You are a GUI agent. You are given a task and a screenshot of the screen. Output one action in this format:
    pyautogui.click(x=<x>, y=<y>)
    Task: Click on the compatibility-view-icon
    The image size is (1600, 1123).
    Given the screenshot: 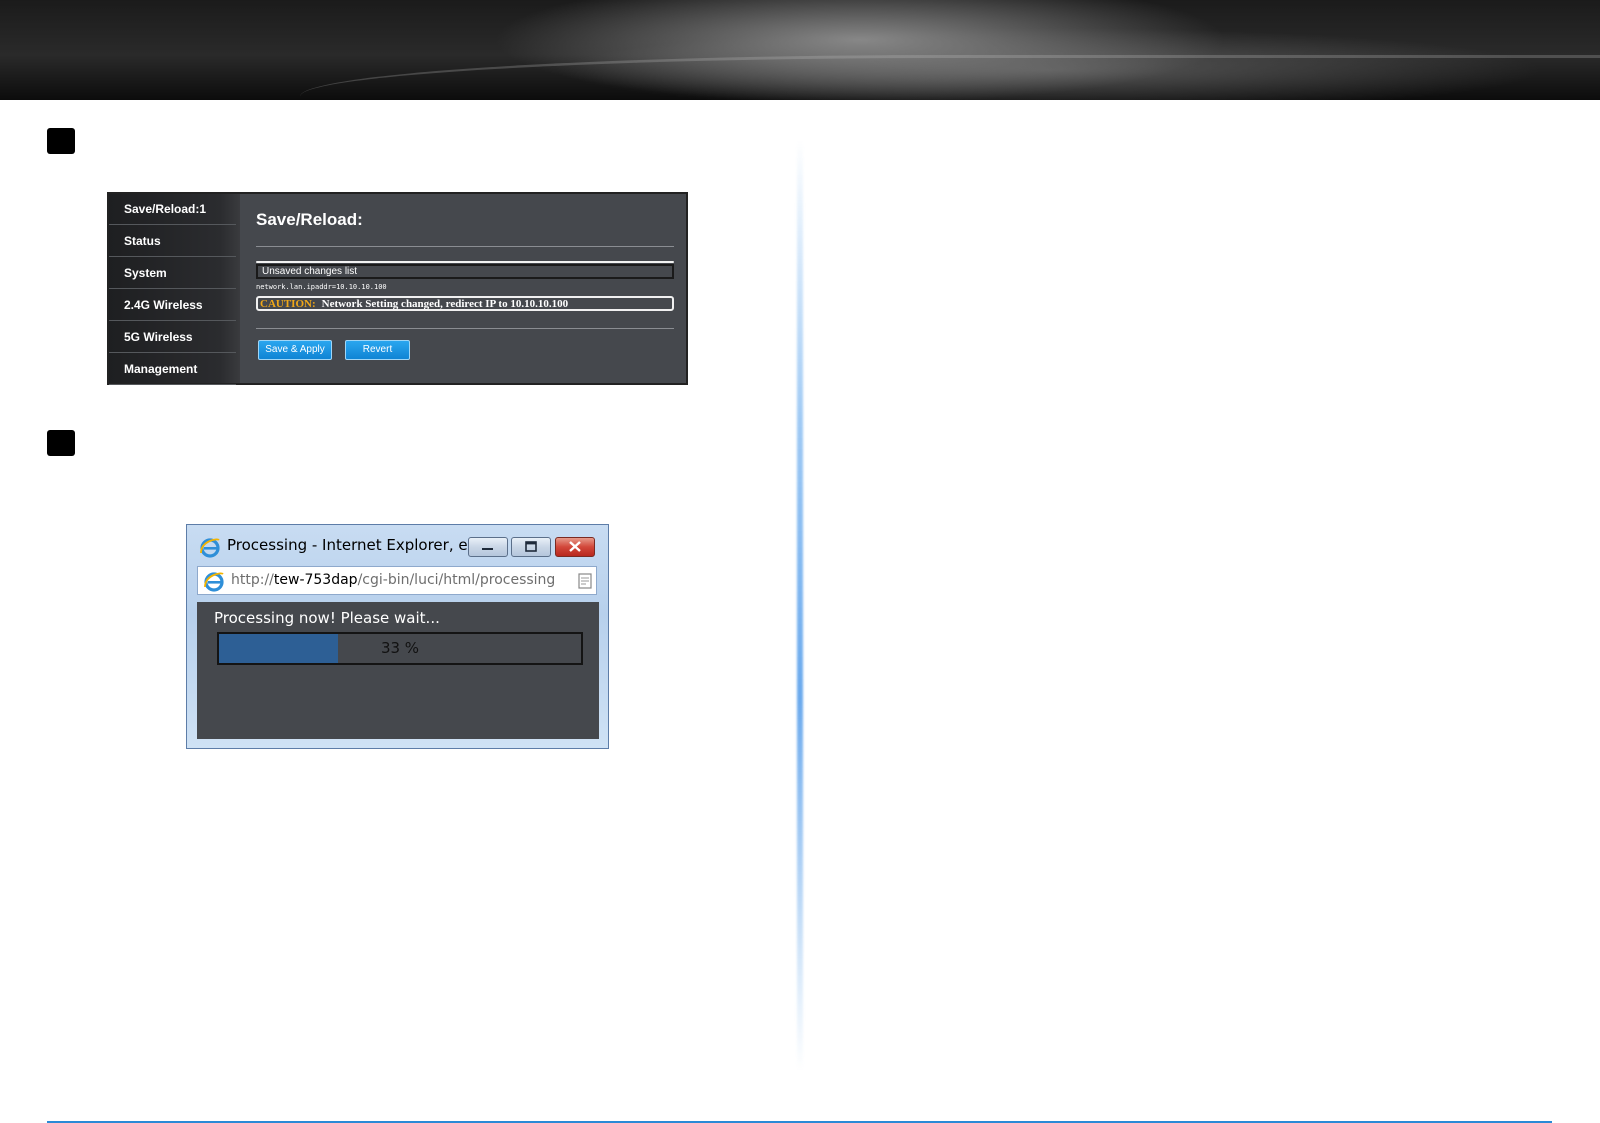 What is the action you would take?
    pyautogui.click(x=585, y=581)
    